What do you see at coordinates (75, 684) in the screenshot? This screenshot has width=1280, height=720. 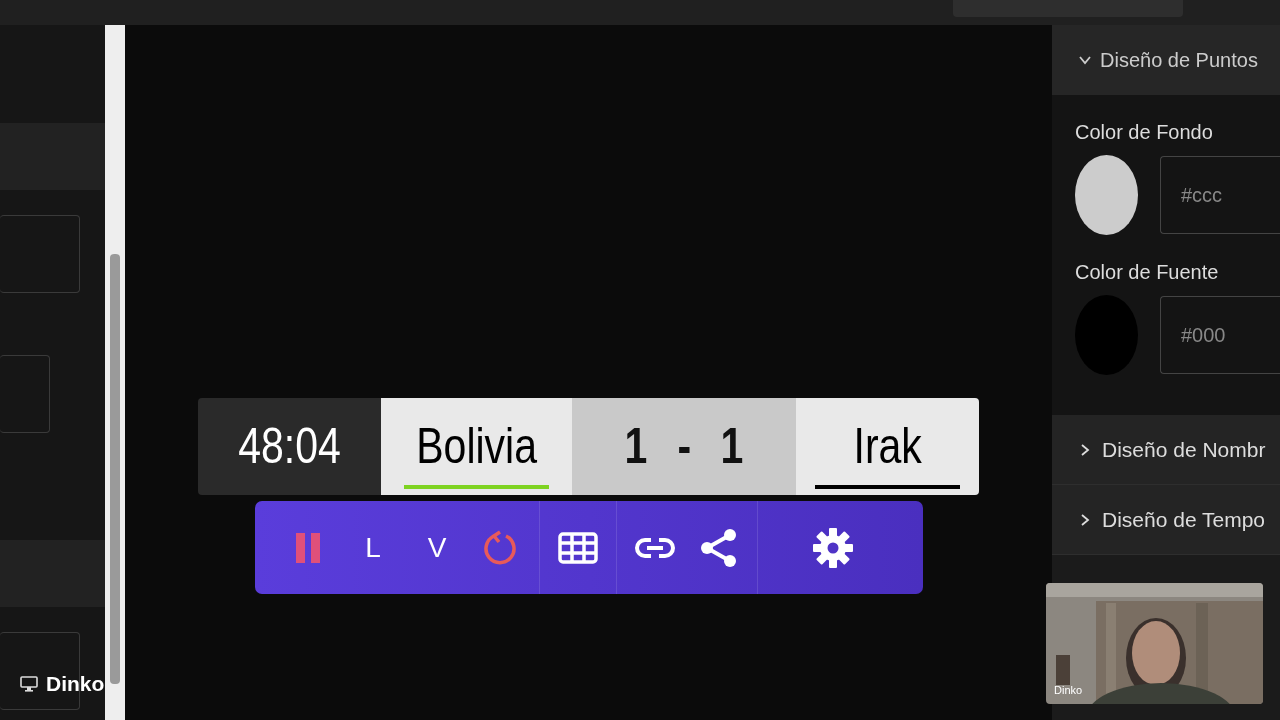 I see `presenter-name: Dinko` at bounding box center [75, 684].